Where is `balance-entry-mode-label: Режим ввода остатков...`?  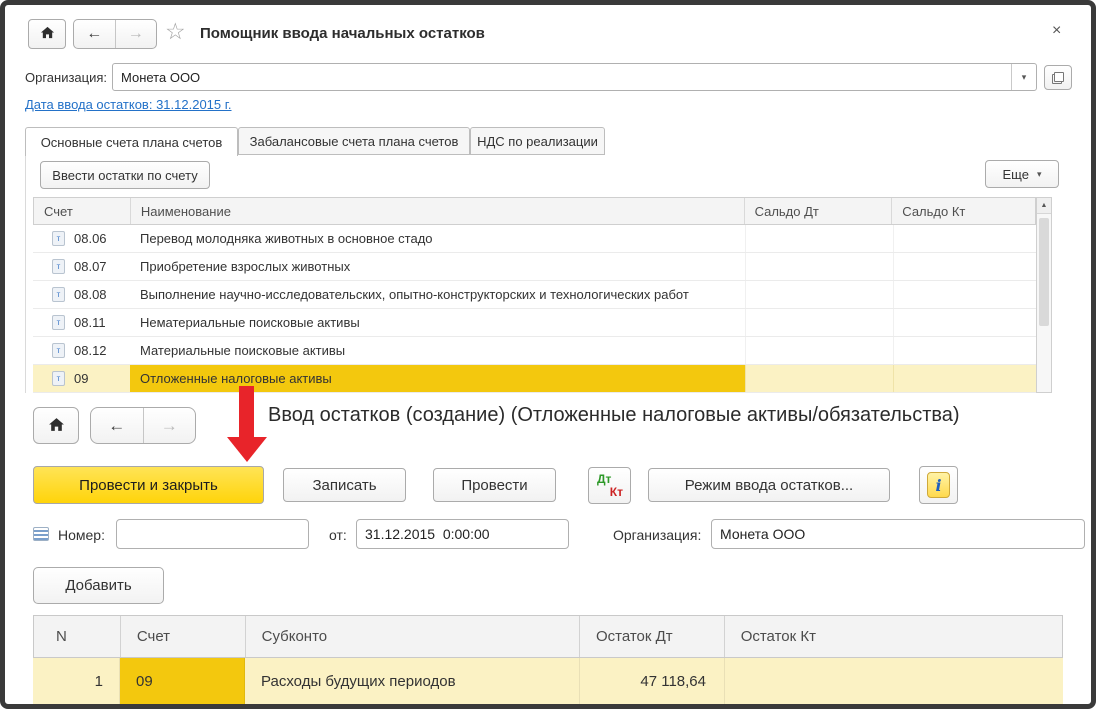 balance-entry-mode-label: Режим ввода остатков... is located at coordinates (769, 485).